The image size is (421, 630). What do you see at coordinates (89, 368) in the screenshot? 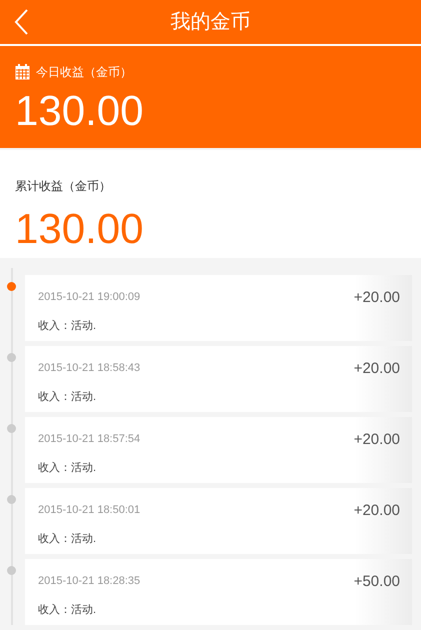
I see `record-time: 2015-10-21 18:58:43` at bounding box center [89, 368].